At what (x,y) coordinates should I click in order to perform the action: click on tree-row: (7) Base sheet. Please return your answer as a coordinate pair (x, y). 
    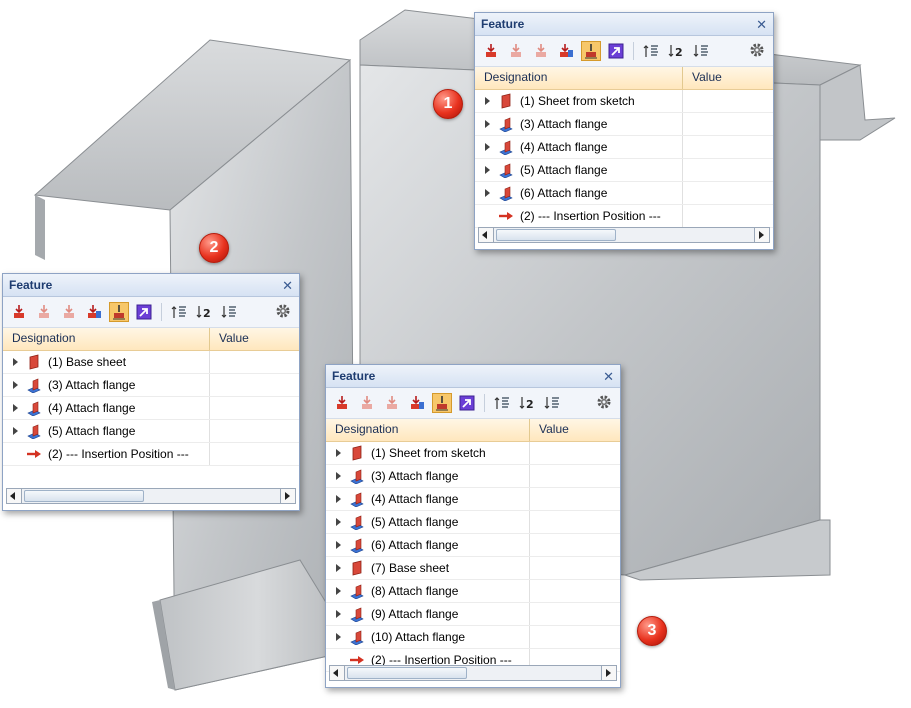
    Looking at the image, I should click on (473, 568).